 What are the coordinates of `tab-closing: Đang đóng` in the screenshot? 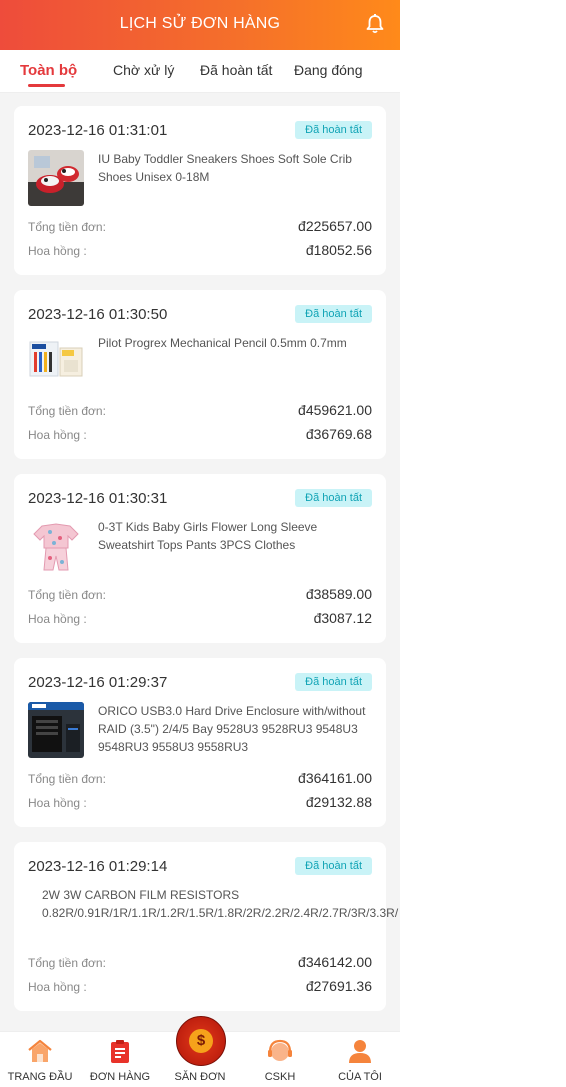 It's located at (328, 70).